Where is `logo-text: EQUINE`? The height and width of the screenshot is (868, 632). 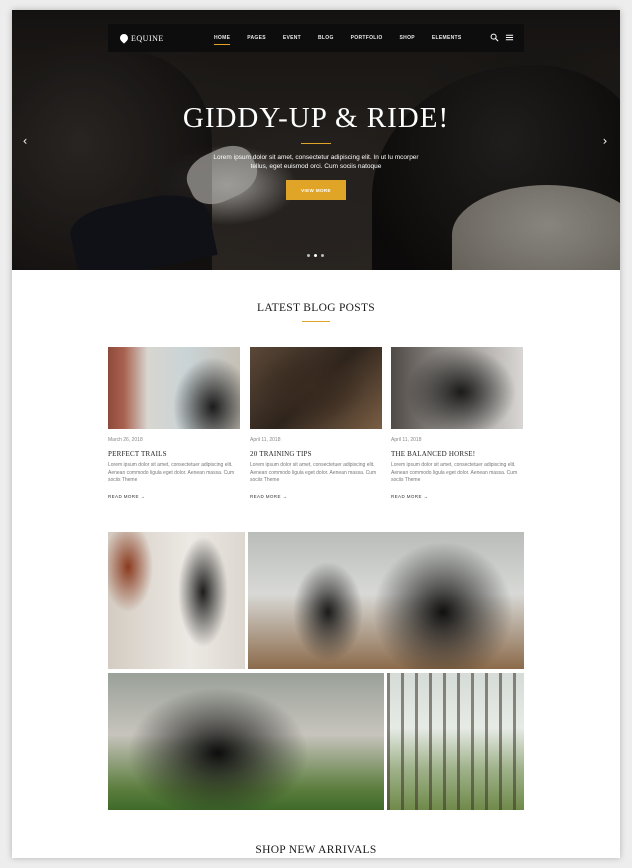
logo-text: EQUINE is located at coordinates (147, 38).